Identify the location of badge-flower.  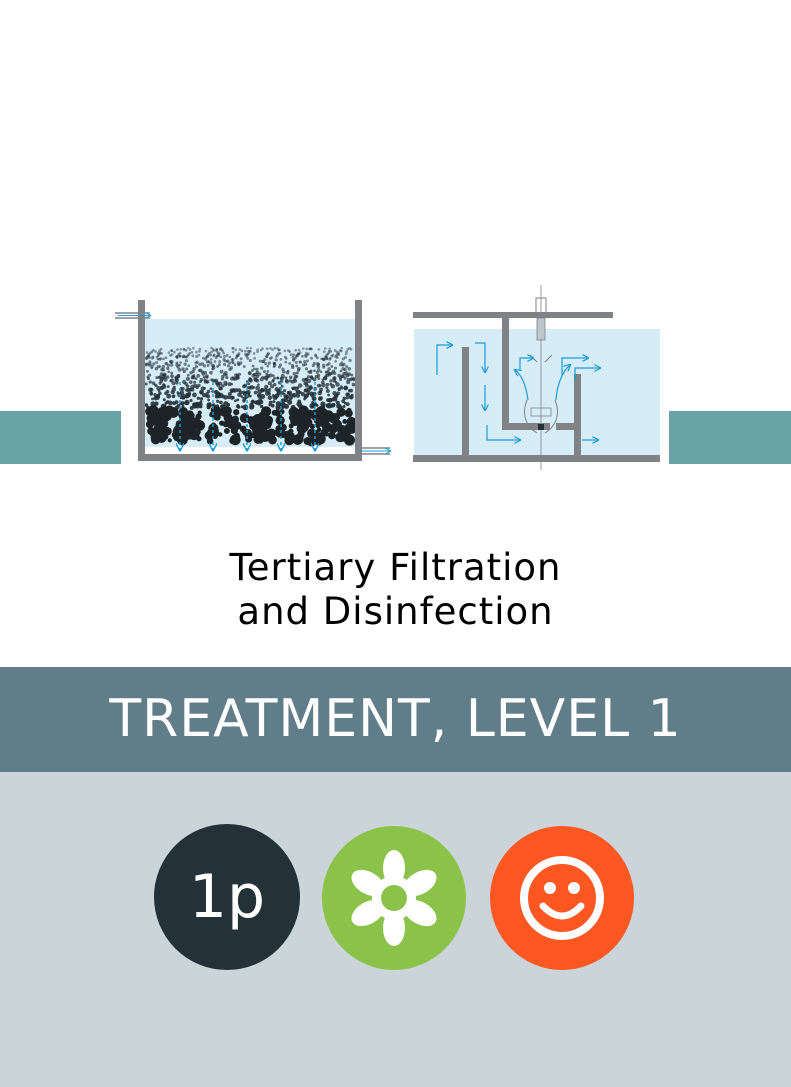
(394, 898).